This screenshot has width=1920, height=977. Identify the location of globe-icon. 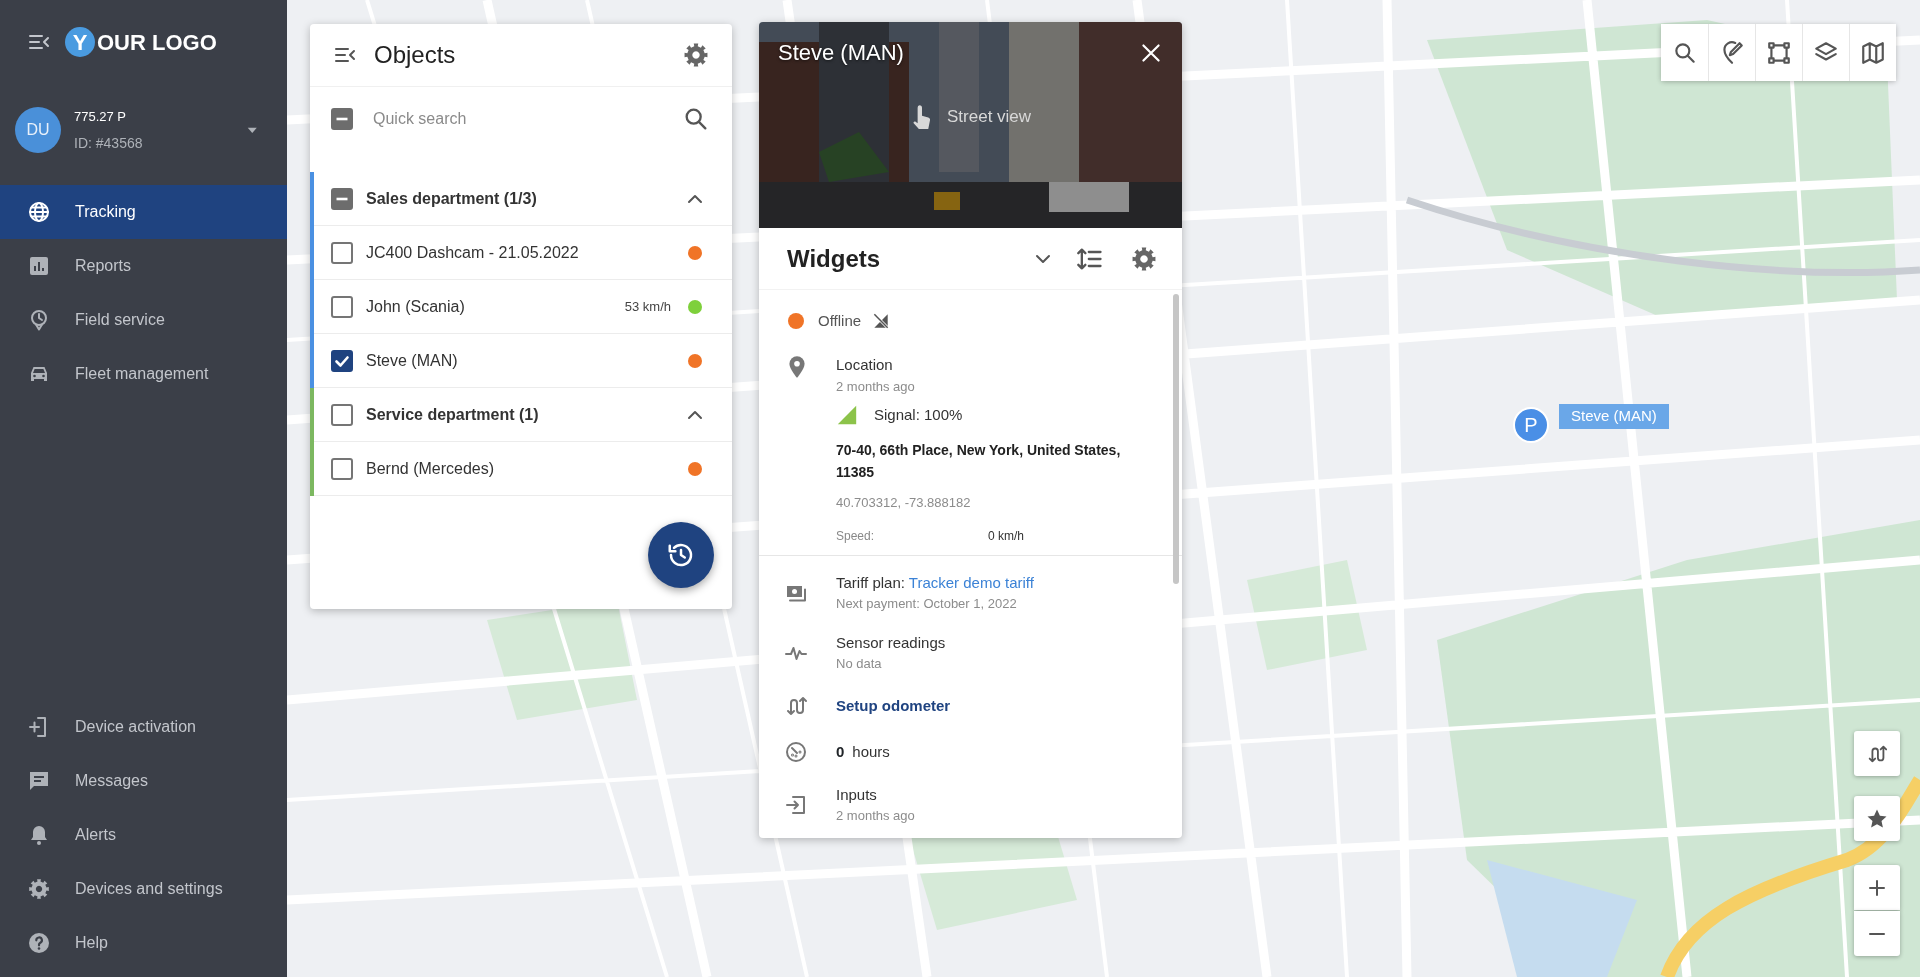
(39, 211).